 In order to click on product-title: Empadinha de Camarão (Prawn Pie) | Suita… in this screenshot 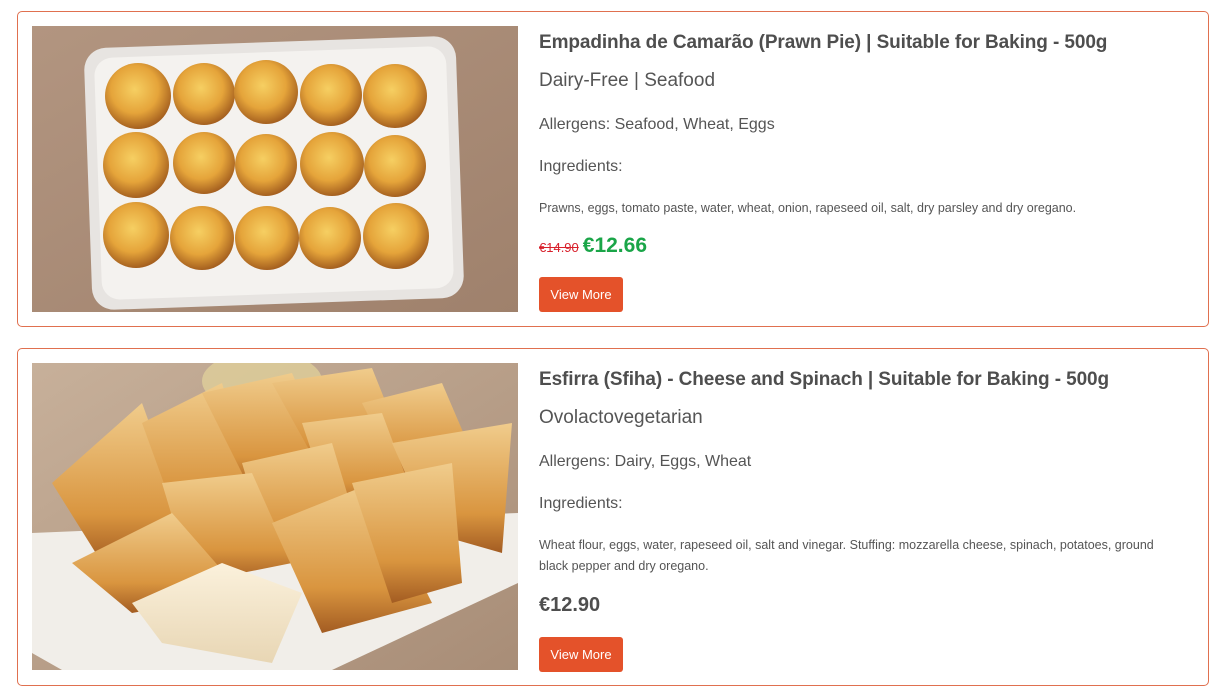, I will do `click(823, 43)`.